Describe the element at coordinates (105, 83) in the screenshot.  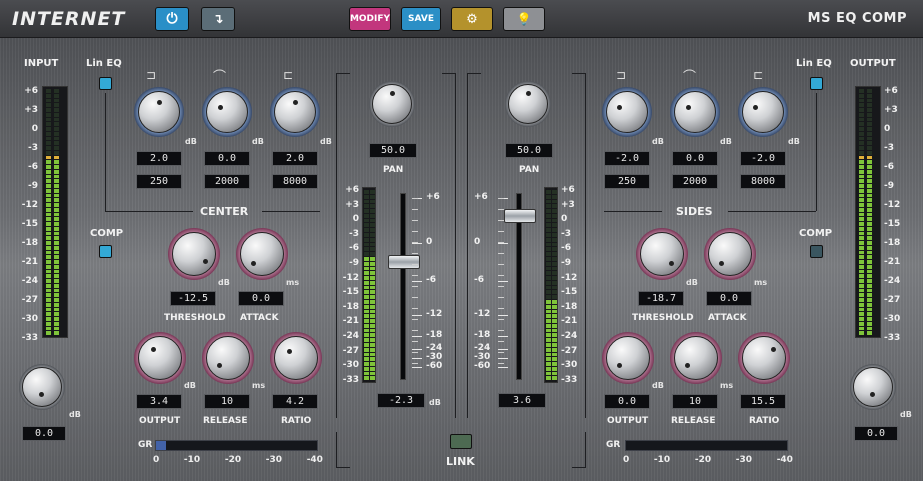
I see `center-lin-eq-toggle` at that location.